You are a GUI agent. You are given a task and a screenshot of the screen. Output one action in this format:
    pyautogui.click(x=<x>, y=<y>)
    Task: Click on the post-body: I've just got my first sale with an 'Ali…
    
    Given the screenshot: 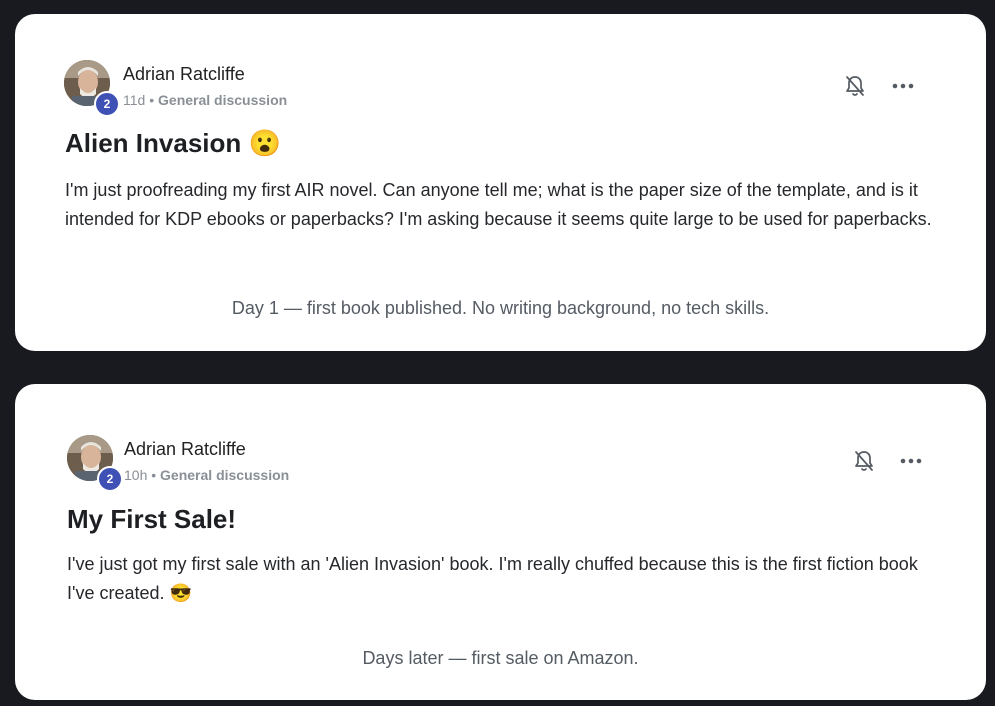 What is the action you would take?
    pyautogui.click(x=507, y=579)
    